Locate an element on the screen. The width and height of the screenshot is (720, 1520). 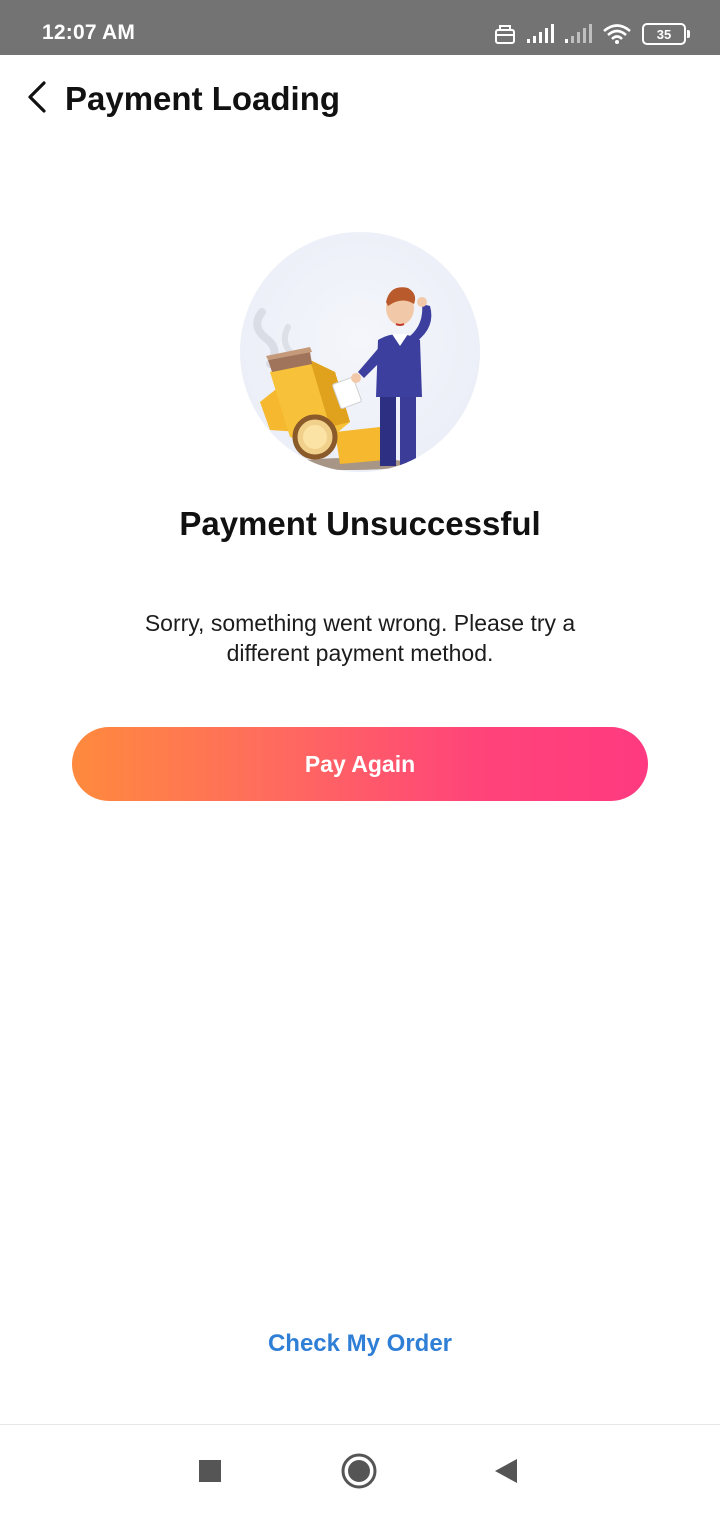
home-icon is located at coordinates (359, 1473).